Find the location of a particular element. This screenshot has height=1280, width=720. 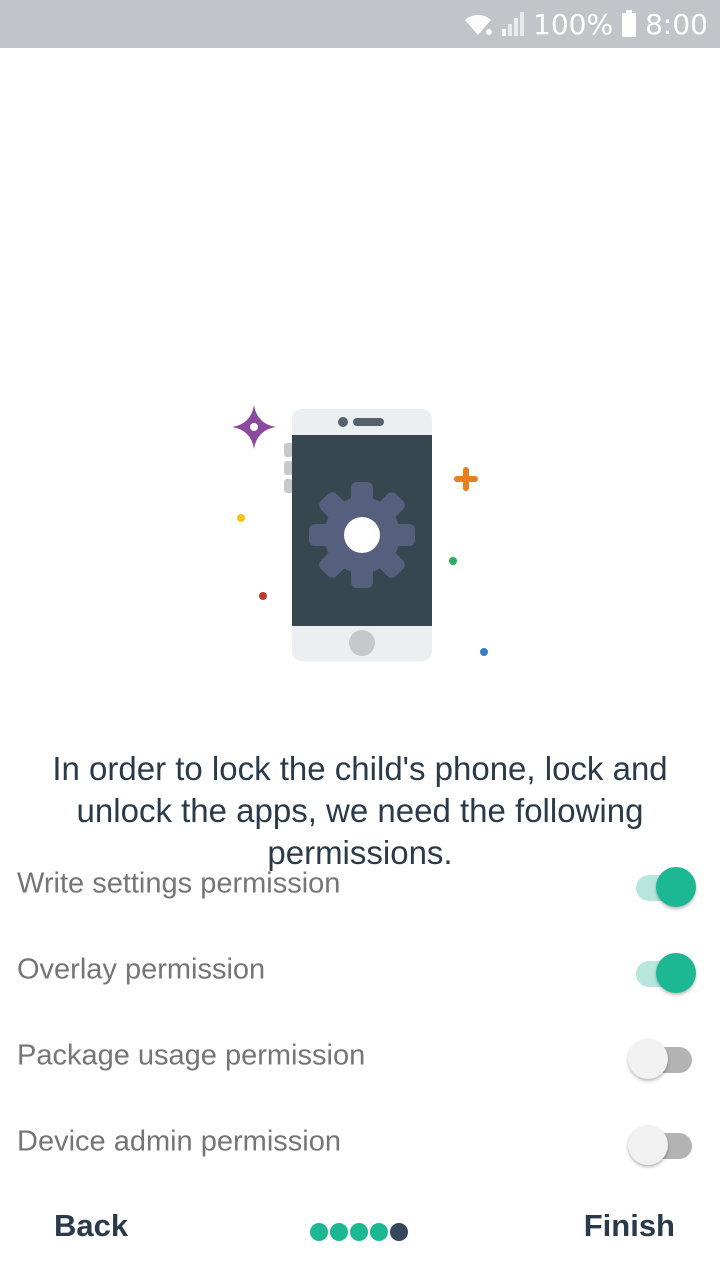

wifi-icon is located at coordinates (478, 24).